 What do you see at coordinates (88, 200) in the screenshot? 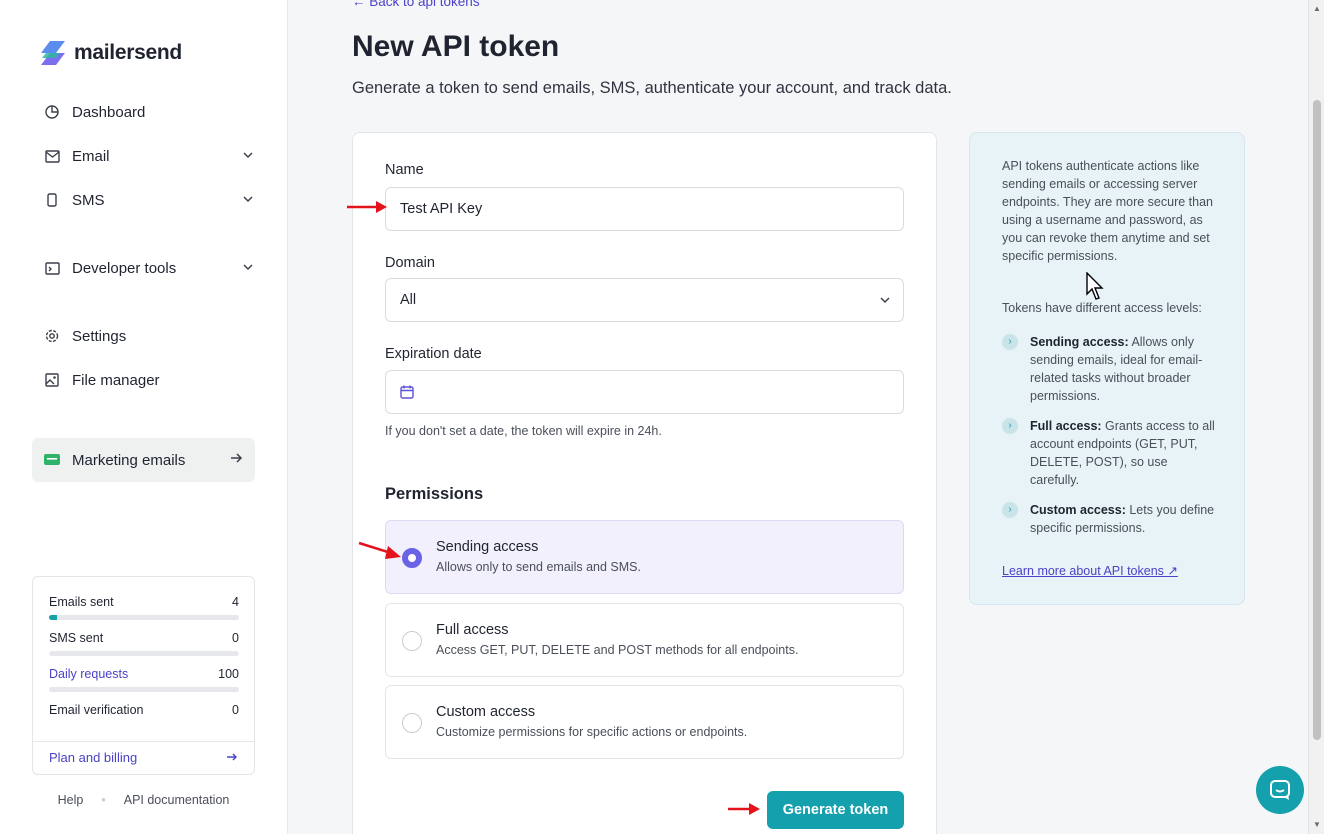
I see `nav-item-label: SMS` at bounding box center [88, 200].